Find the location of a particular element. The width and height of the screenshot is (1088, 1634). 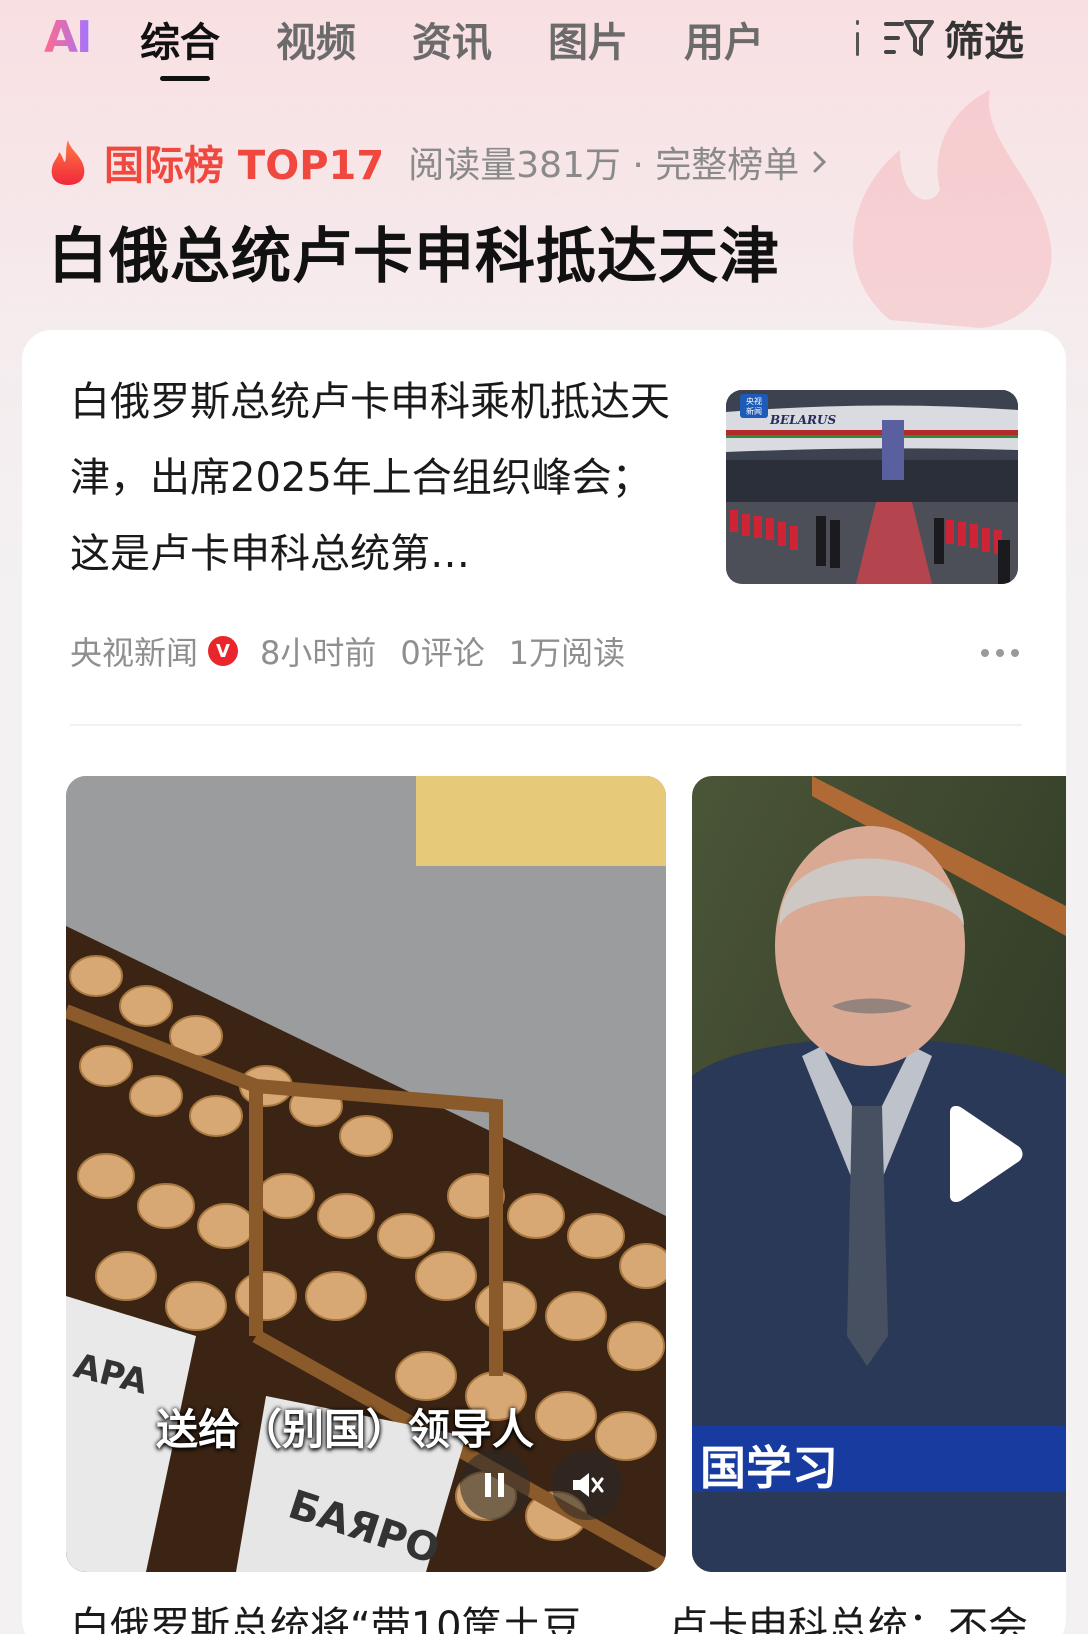

tab-images: 图片 is located at coordinates (588, 39).